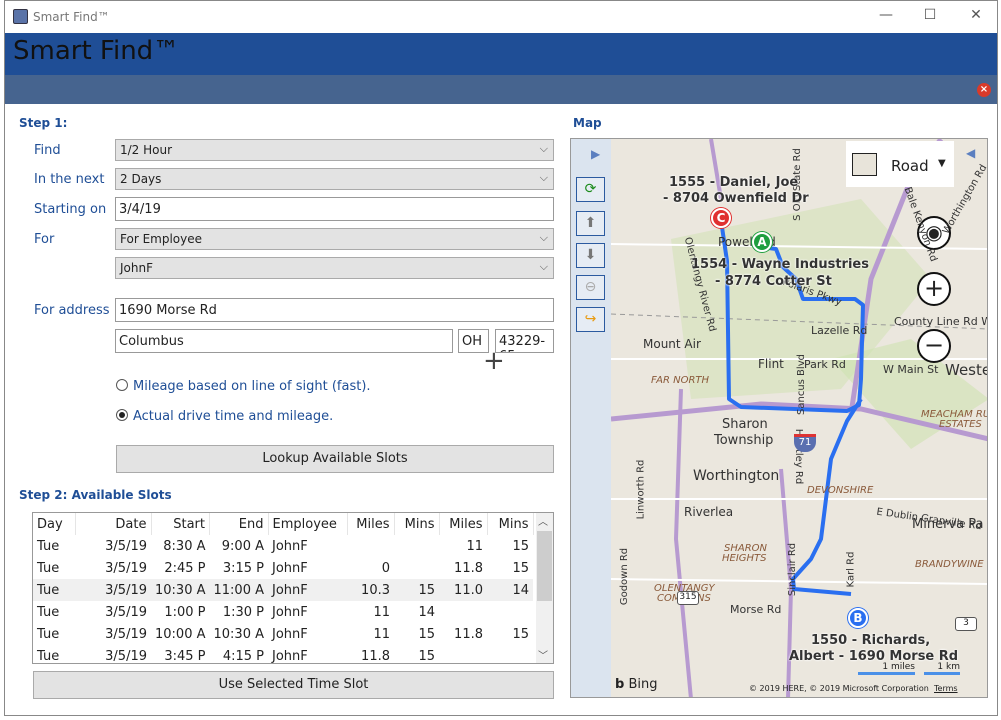 This screenshot has width=1001, height=720. What do you see at coordinates (590, 287) in the screenshot?
I see `remove-icon: ⊖` at bounding box center [590, 287].